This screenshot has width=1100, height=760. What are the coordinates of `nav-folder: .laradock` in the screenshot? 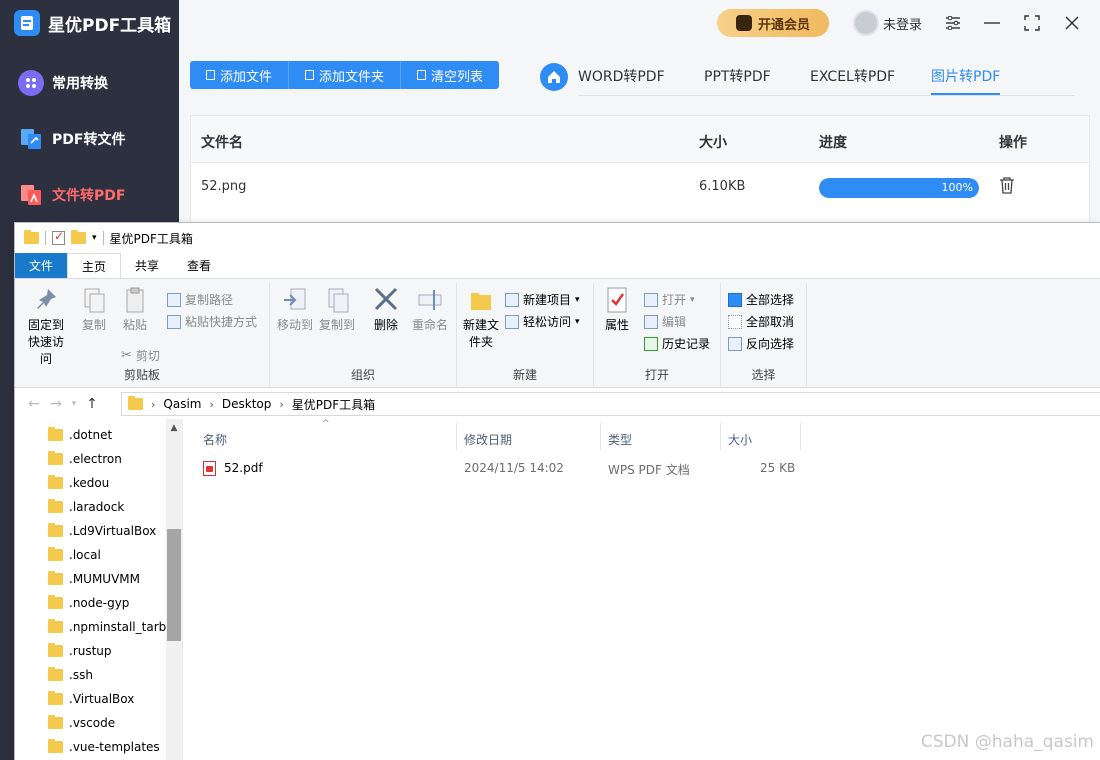 It's located at (86, 506).